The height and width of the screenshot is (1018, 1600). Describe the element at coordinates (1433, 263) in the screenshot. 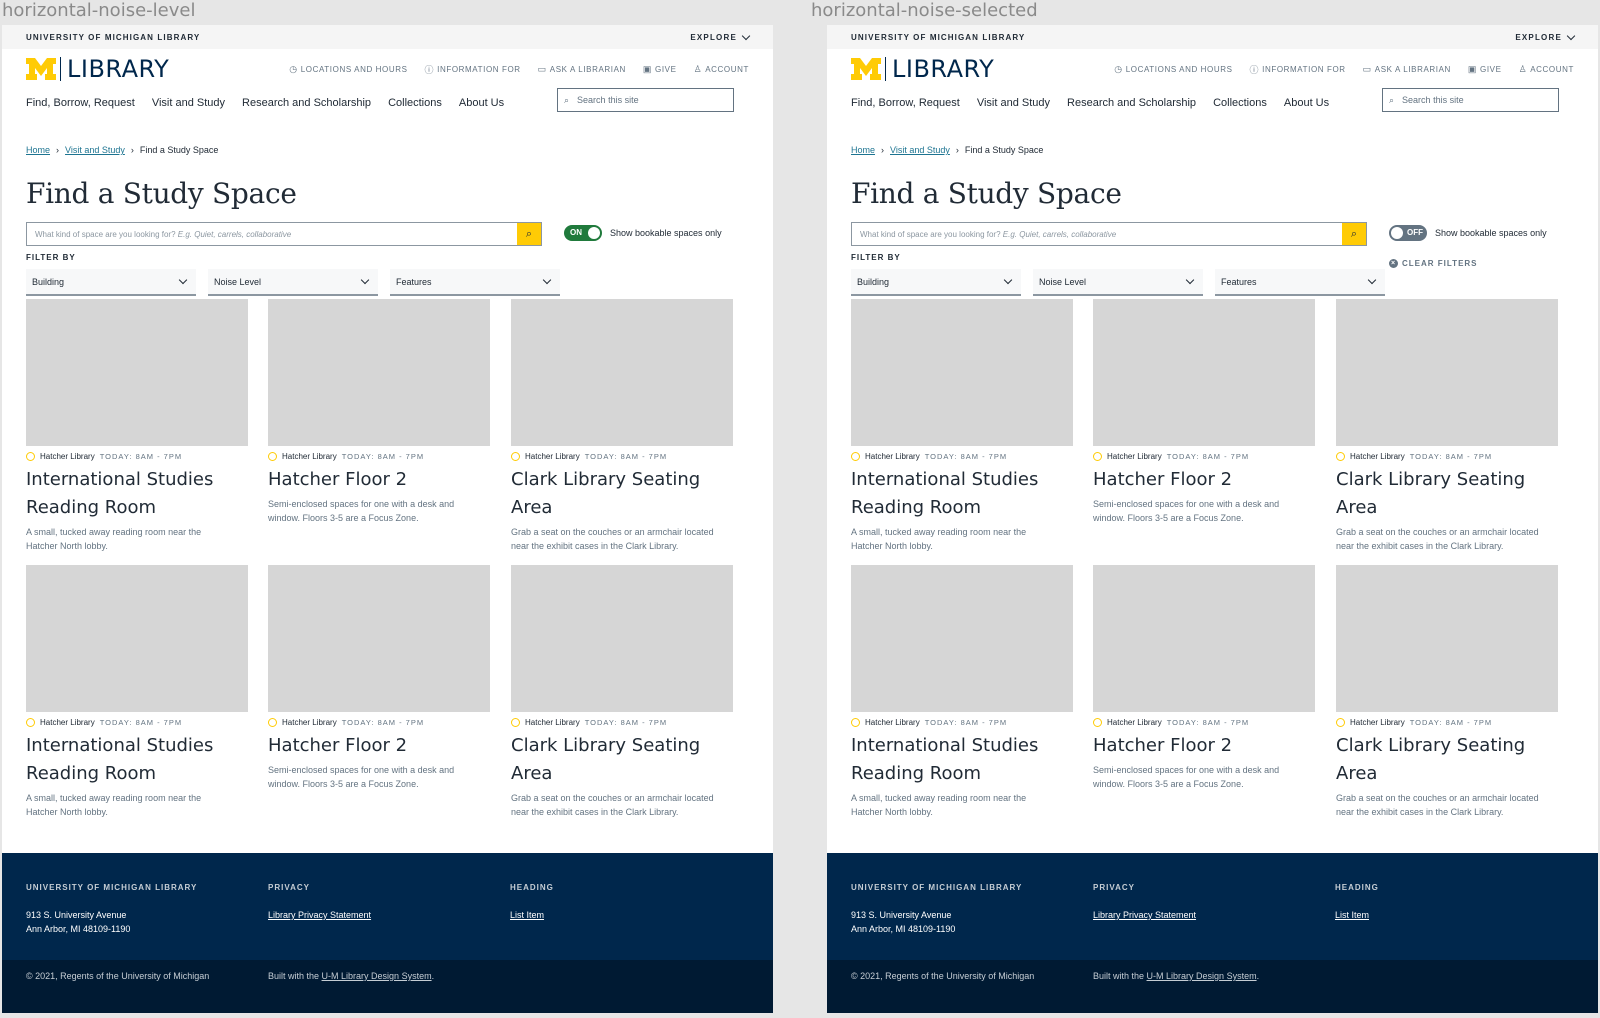

I see `clear-filters-button: × CLEAR FILTERS` at that location.